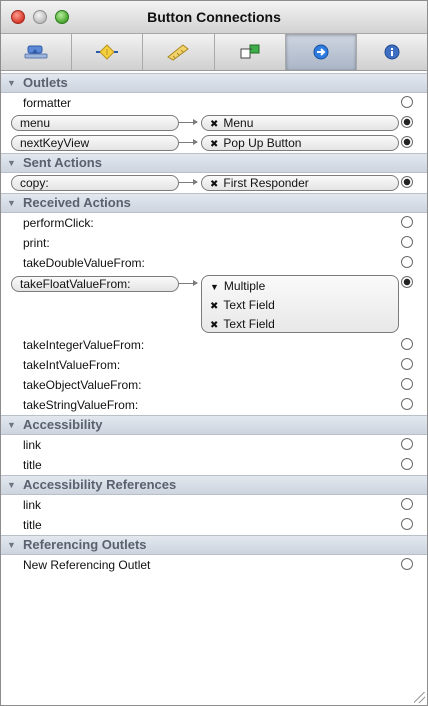 The height and width of the screenshot is (706, 428). Describe the element at coordinates (32, 465) in the screenshot. I see `accessibility-label: title` at that location.